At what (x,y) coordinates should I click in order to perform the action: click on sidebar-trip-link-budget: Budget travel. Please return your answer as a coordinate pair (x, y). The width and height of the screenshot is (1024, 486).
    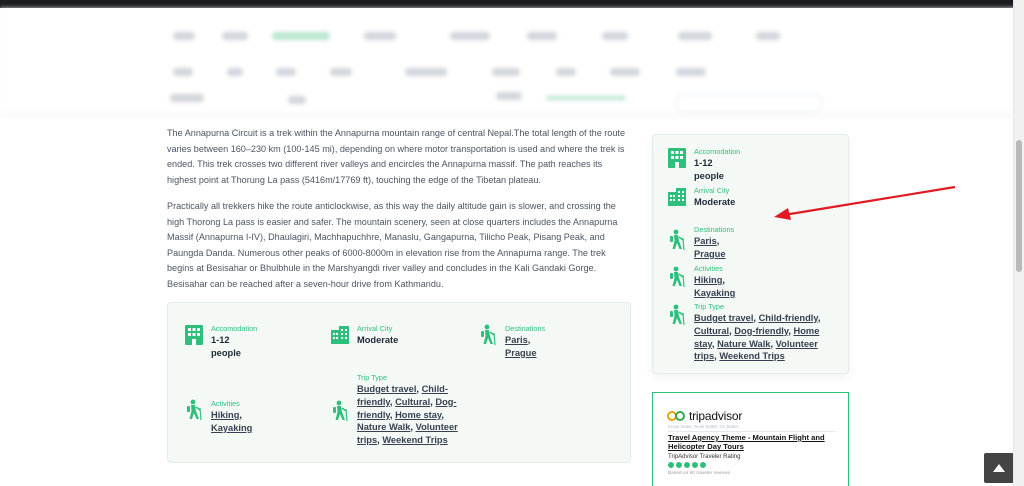
    Looking at the image, I should click on (723, 318).